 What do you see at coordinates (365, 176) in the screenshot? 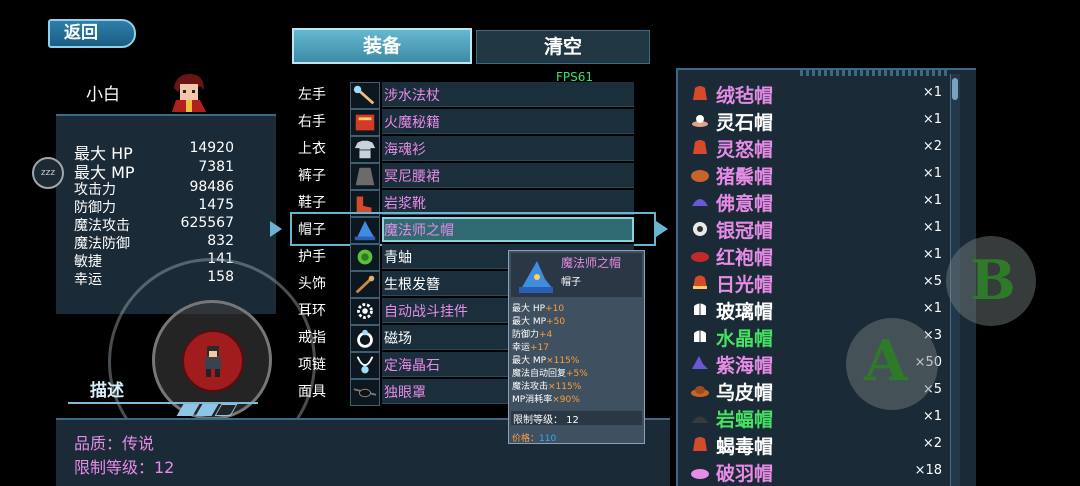
I see `skirt-icon` at bounding box center [365, 176].